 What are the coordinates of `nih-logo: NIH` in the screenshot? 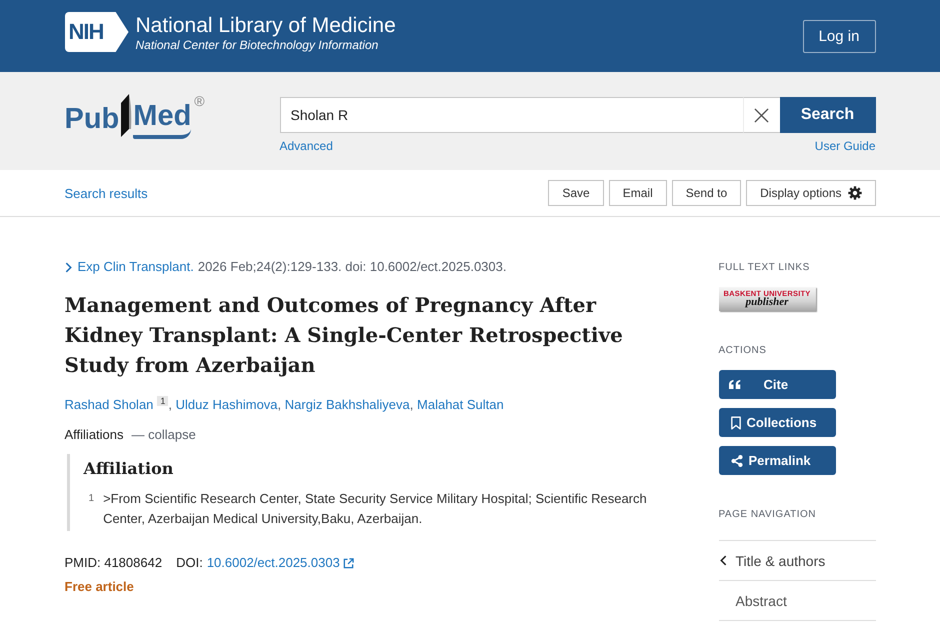 It's located at (96, 32).